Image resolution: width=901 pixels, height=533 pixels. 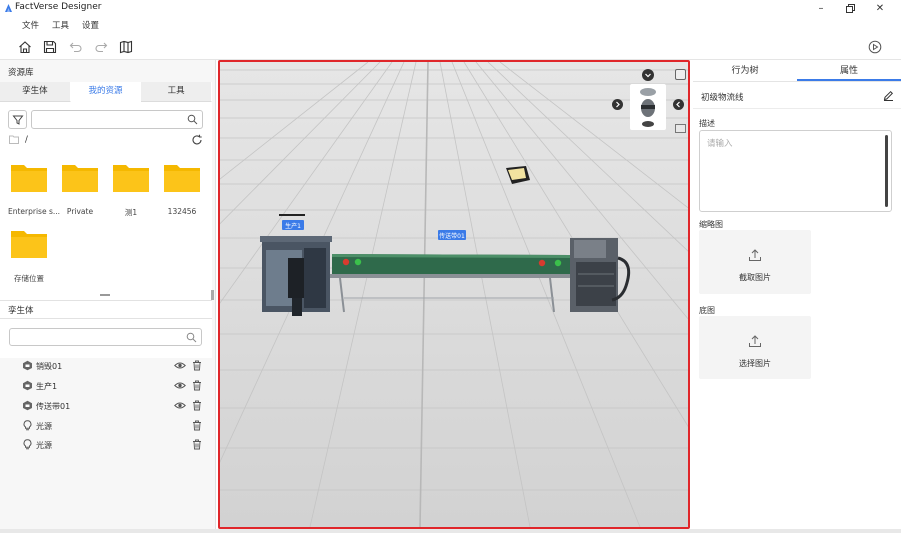 I want to click on library-title: 资源库, so click(x=21, y=73).